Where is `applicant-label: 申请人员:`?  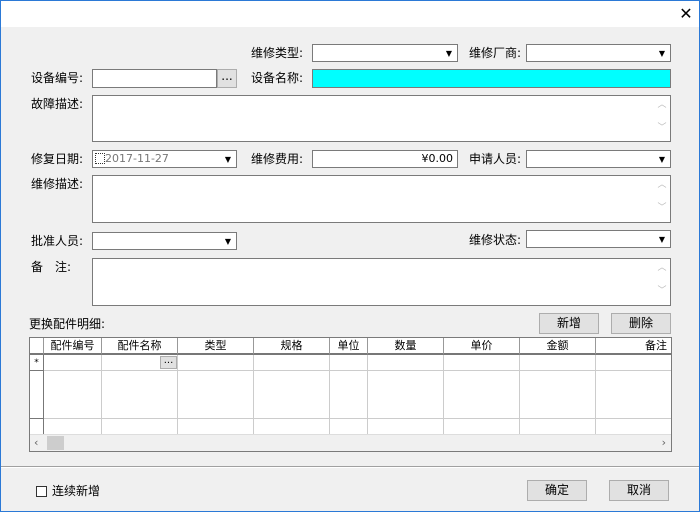
applicant-label: 申请人员: is located at coordinates (495, 159).